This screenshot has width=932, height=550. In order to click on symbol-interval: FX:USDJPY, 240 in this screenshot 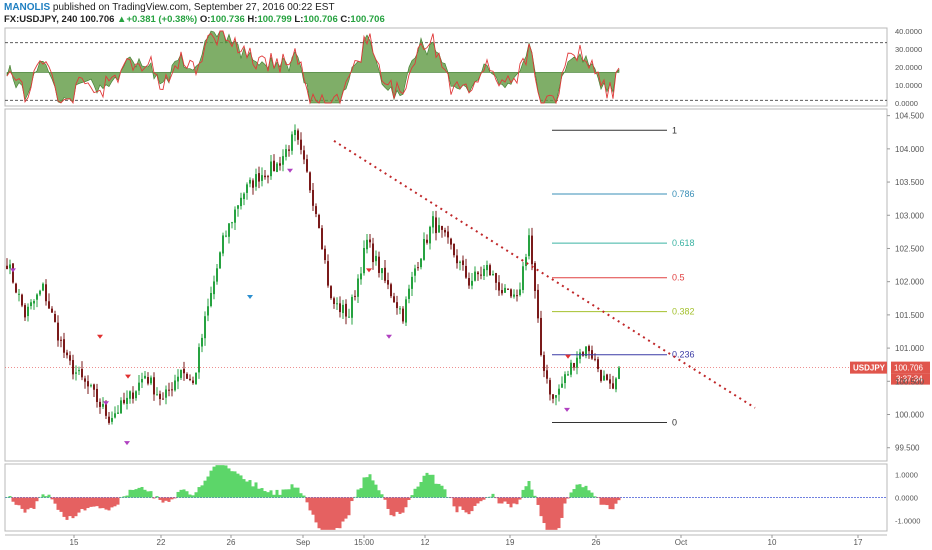, I will do `click(40, 19)`.